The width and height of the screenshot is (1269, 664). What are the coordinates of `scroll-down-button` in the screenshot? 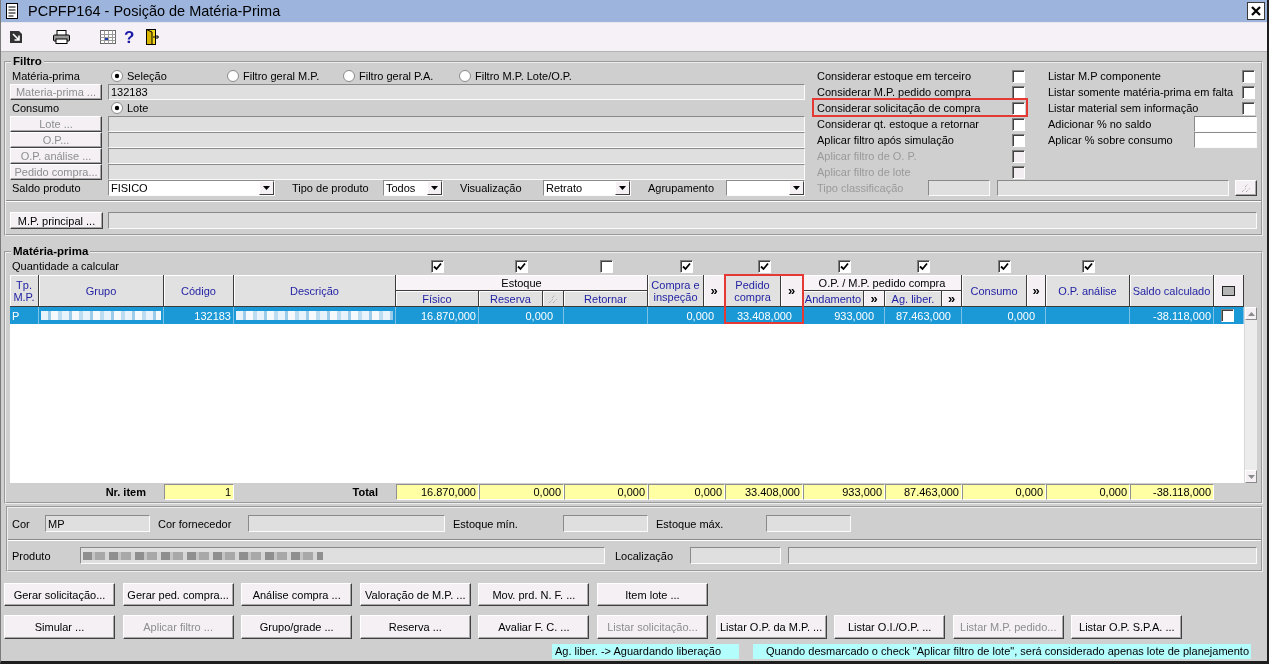 It's located at (1251, 476).